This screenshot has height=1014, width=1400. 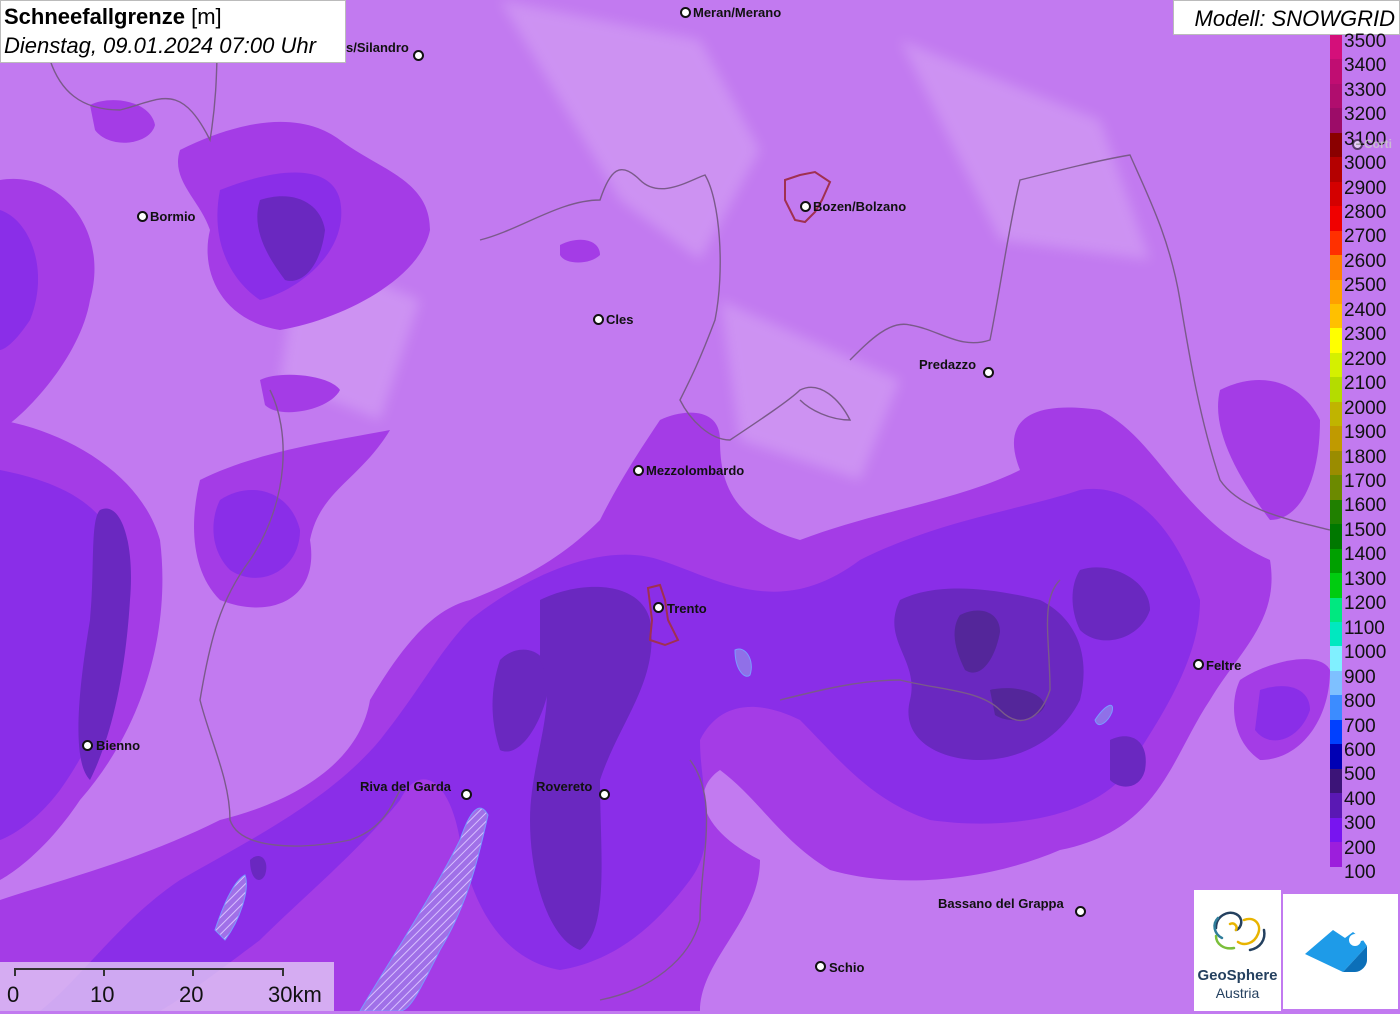 I want to click on legend-row: 200, so click(x=1364, y=851).